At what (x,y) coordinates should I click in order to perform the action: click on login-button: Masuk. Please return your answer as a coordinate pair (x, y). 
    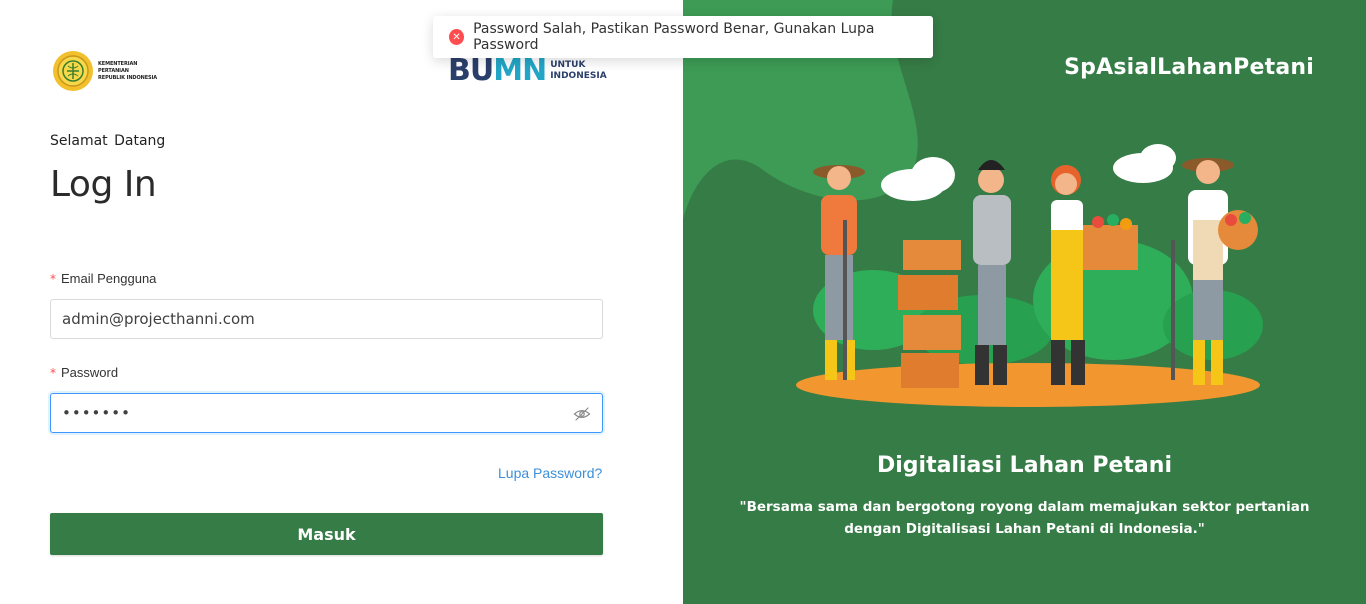
    Looking at the image, I should click on (326, 534).